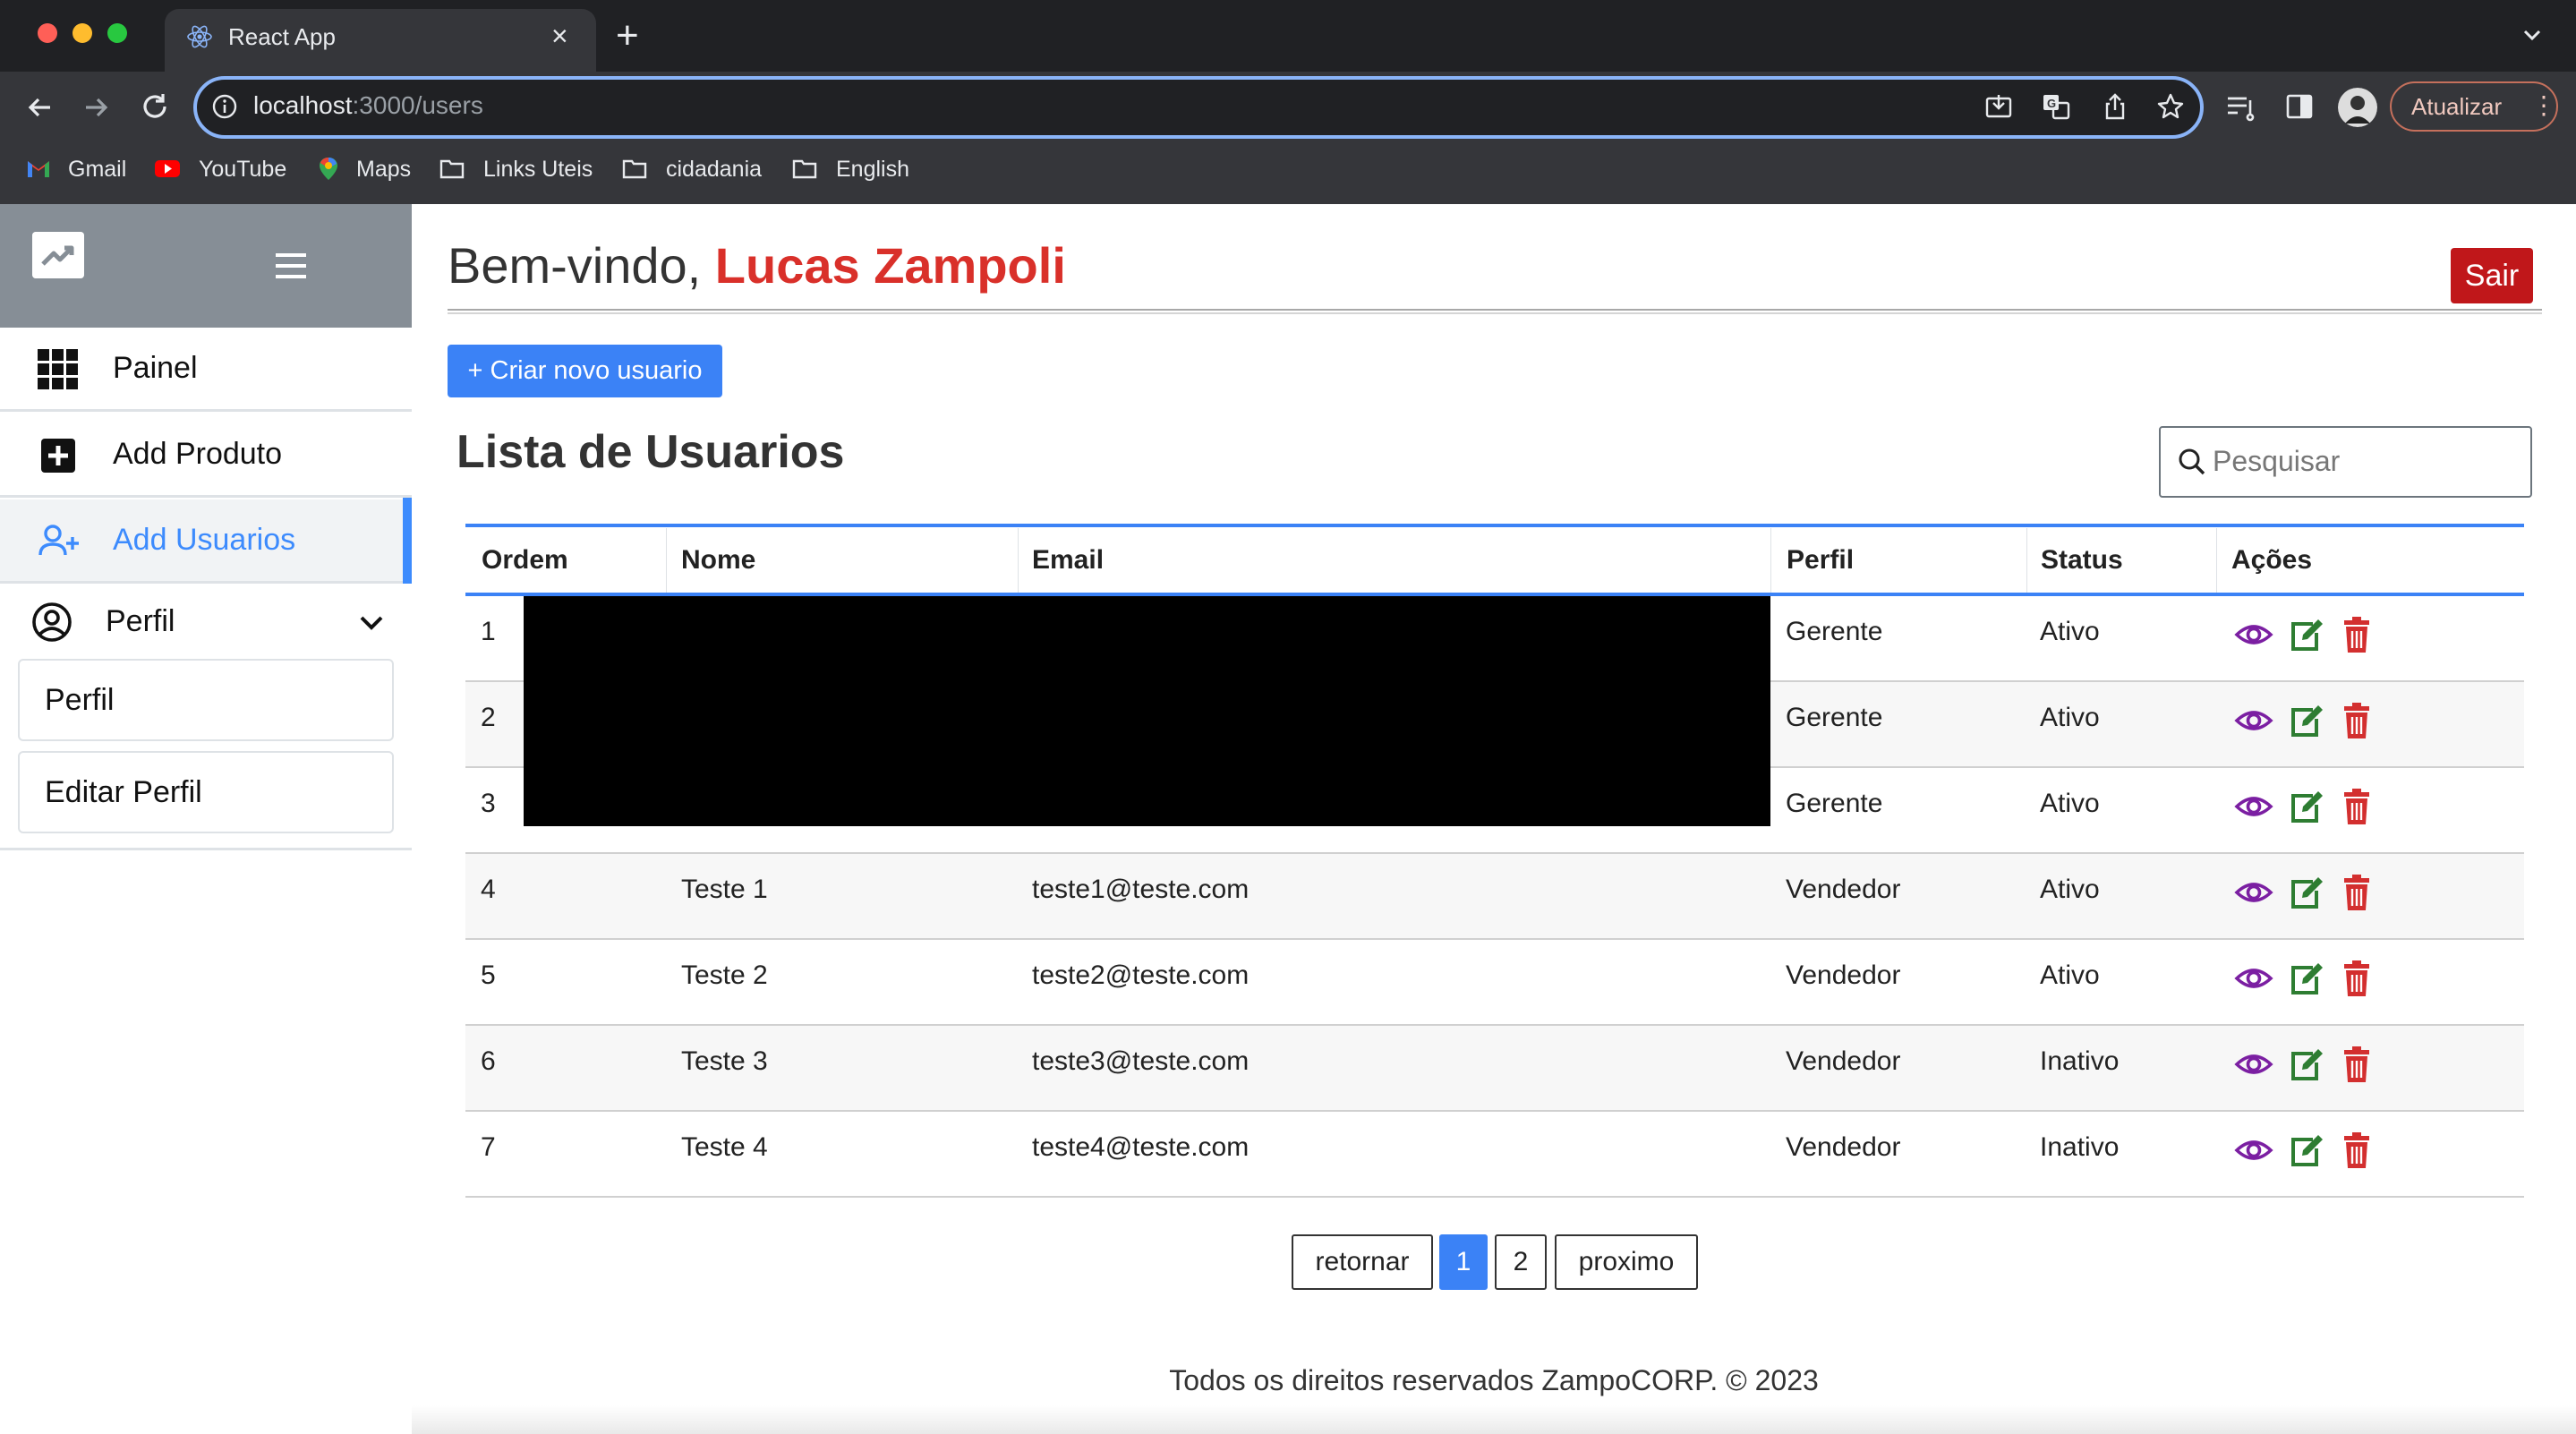 The image size is (2576, 1434). Describe the element at coordinates (198, 454) in the screenshot. I see `sidebar-item-label: Add Produto` at that location.